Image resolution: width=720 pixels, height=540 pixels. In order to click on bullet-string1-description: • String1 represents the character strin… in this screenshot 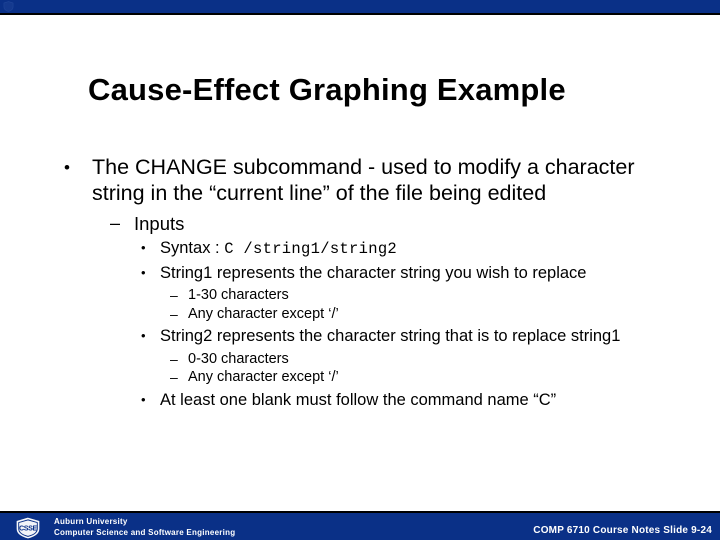, I will do `click(340, 273)`.